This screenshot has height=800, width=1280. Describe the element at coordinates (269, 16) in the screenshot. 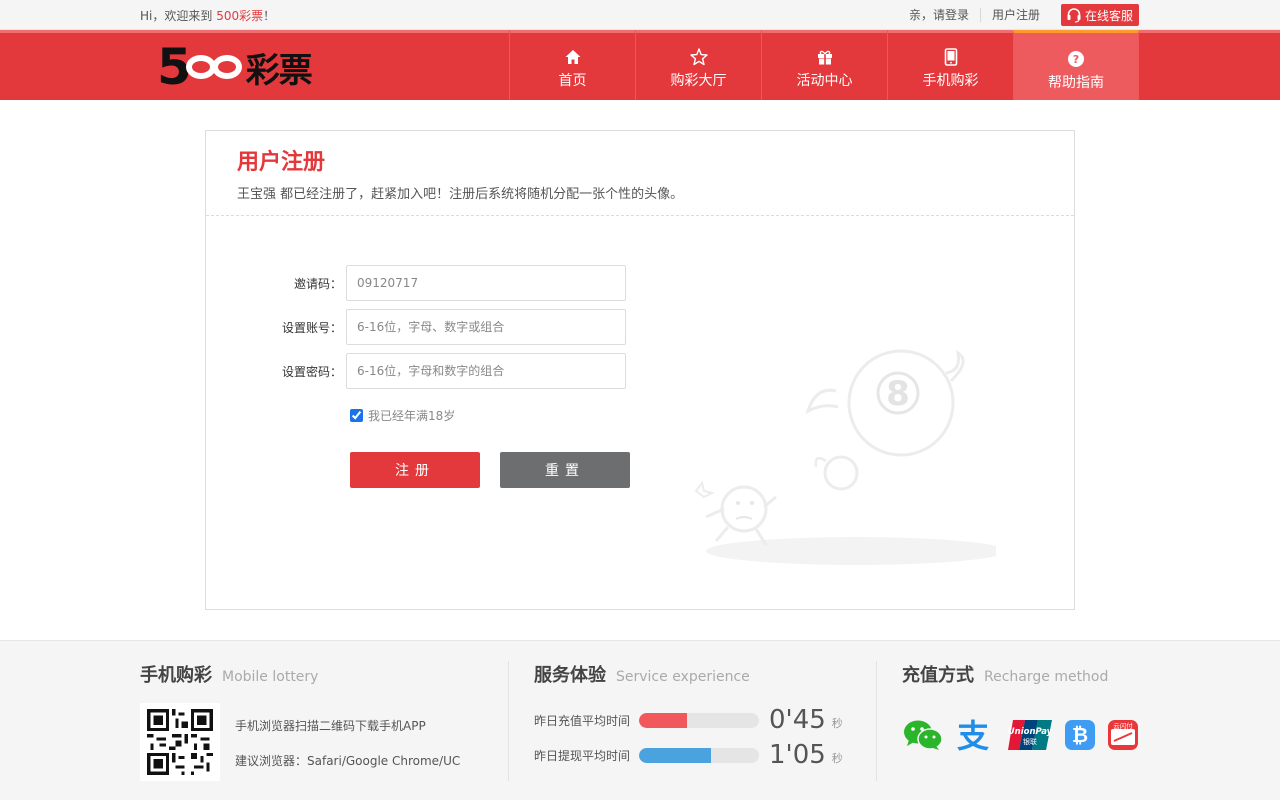

I see `welcome-suffix: ！` at that location.